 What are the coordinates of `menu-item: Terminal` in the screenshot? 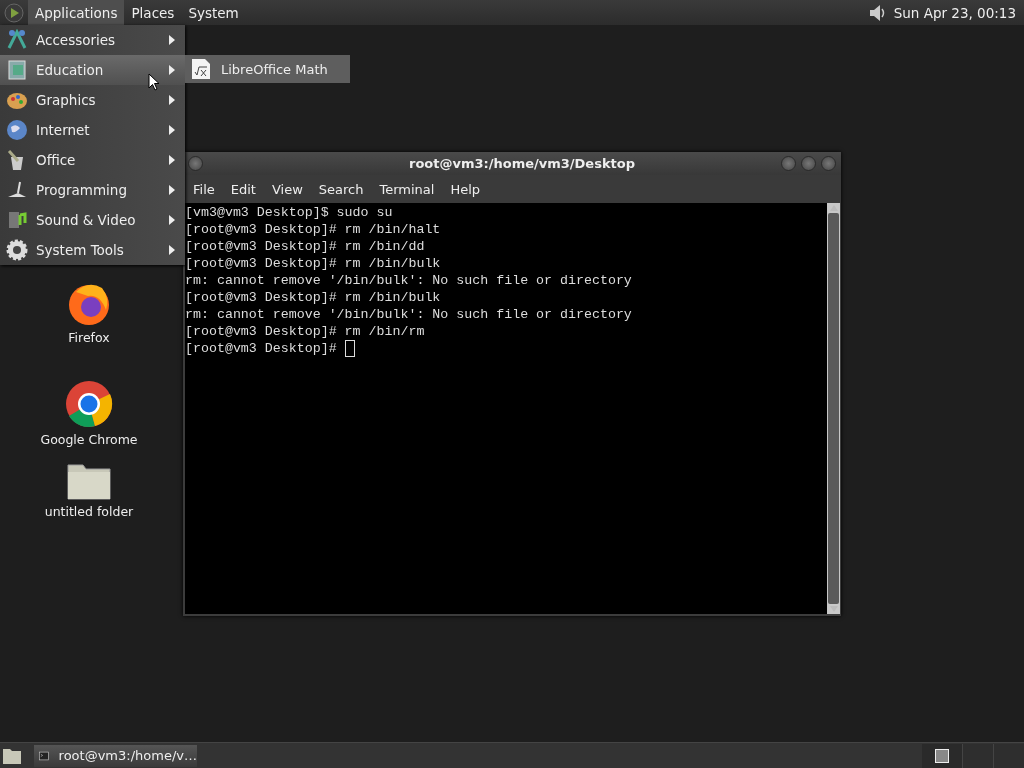 It's located at (407, 189).